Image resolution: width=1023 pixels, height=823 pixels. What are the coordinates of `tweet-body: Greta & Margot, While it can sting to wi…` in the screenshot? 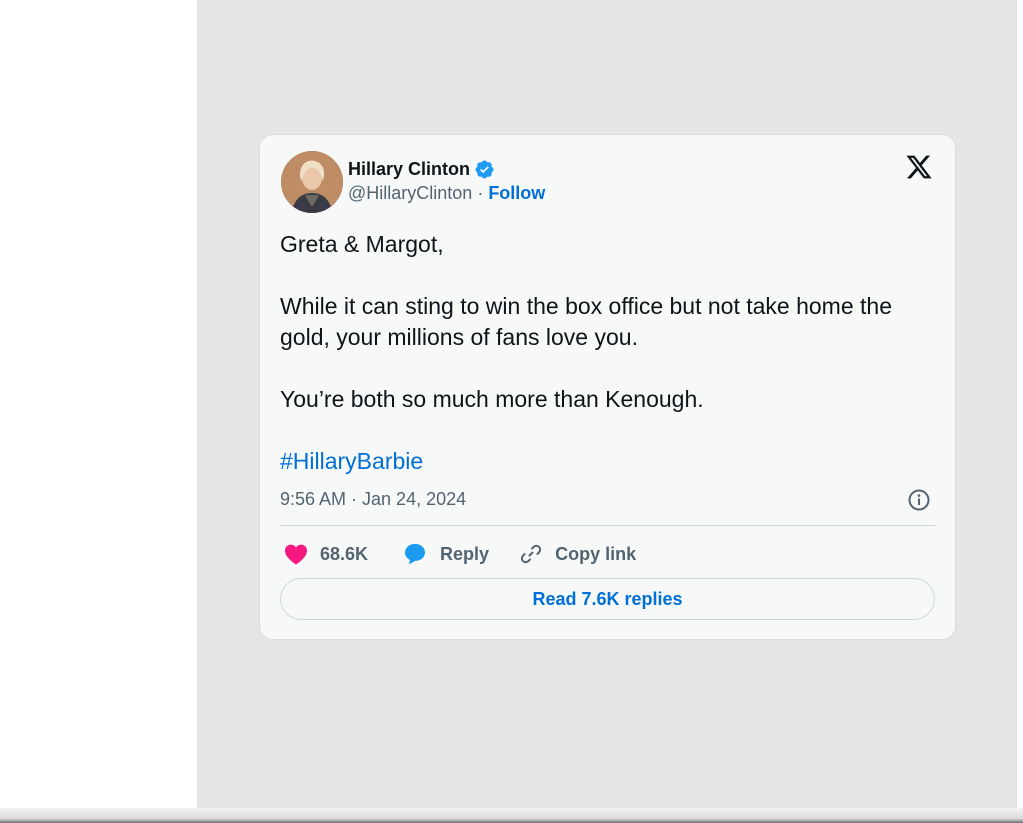 It's located at (586, 321).